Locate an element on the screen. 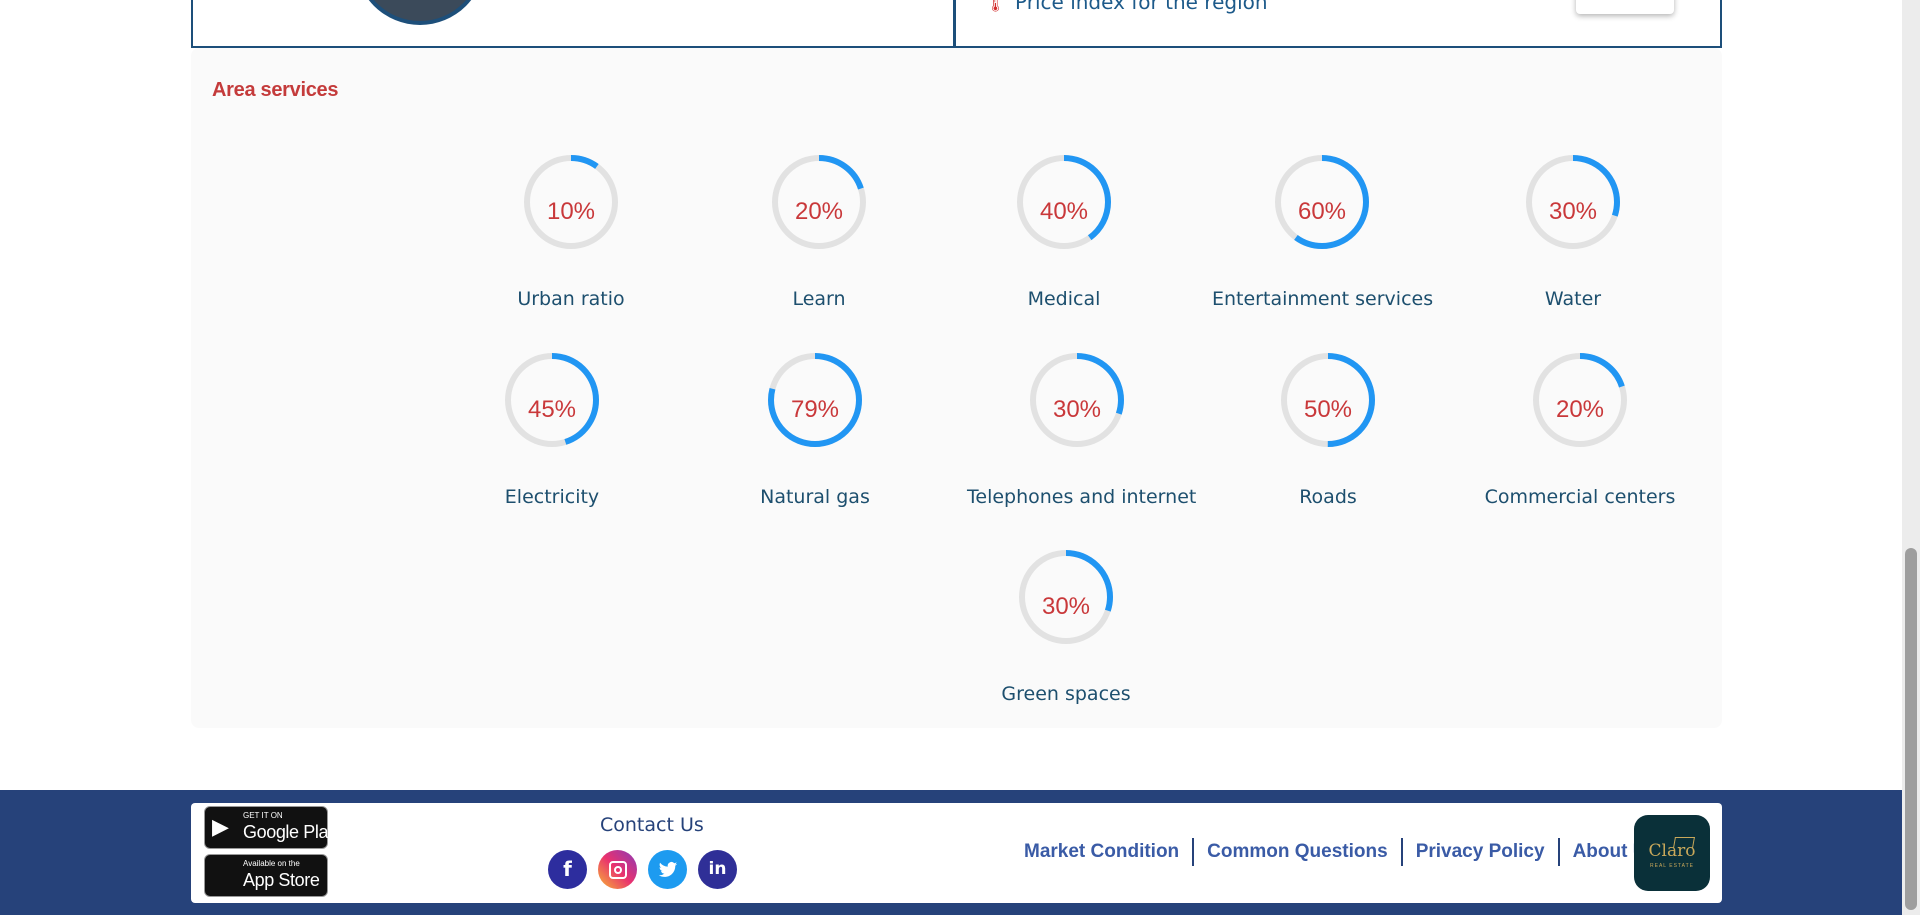  owner-card is located at coordinates (573, 24).